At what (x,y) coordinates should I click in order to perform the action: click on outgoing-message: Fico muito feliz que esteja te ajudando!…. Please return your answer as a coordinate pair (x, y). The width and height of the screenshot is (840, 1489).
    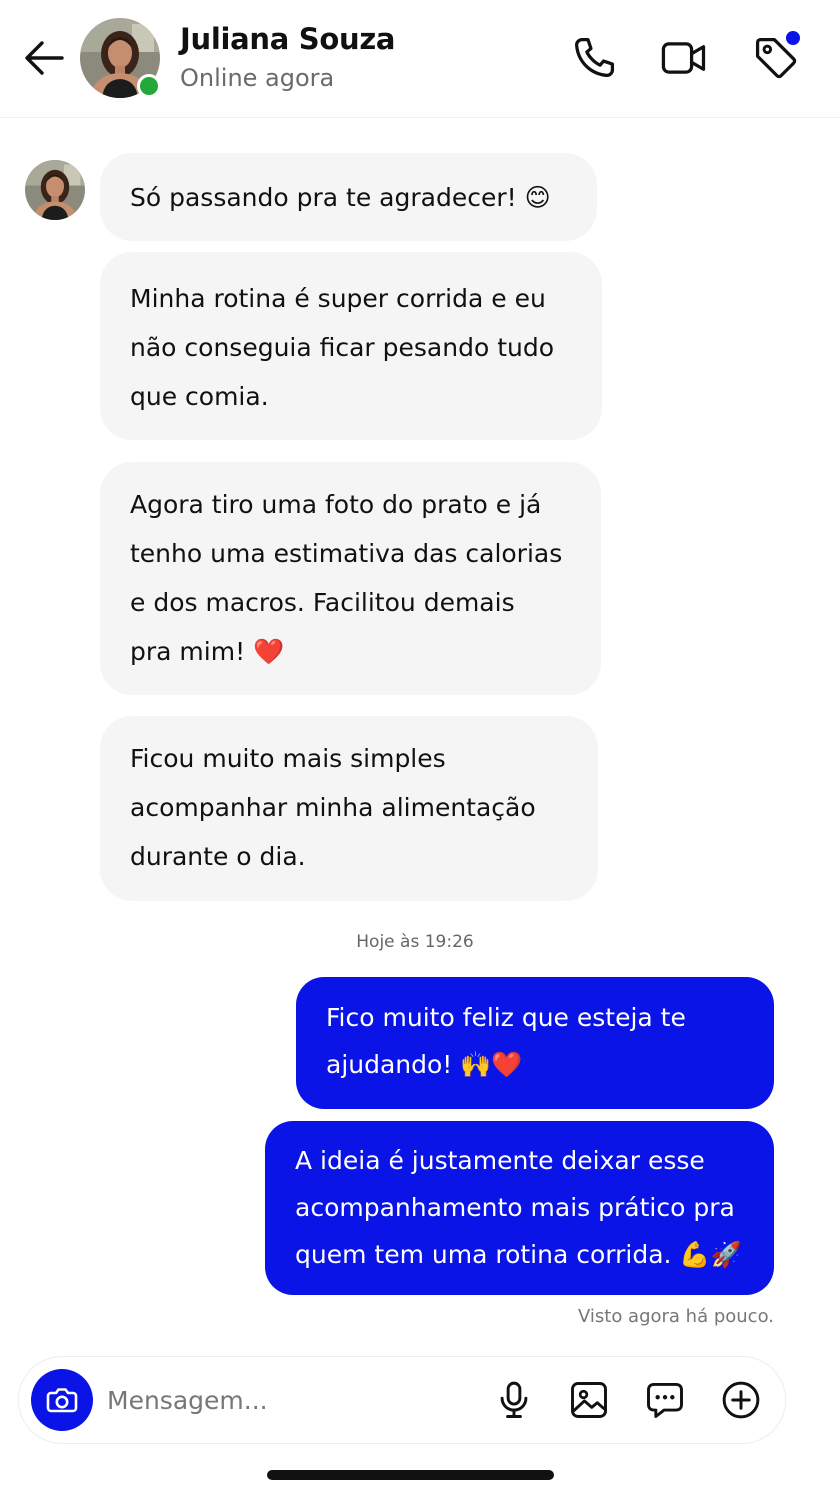
    Looking at the image, I should click on (535, 1043).